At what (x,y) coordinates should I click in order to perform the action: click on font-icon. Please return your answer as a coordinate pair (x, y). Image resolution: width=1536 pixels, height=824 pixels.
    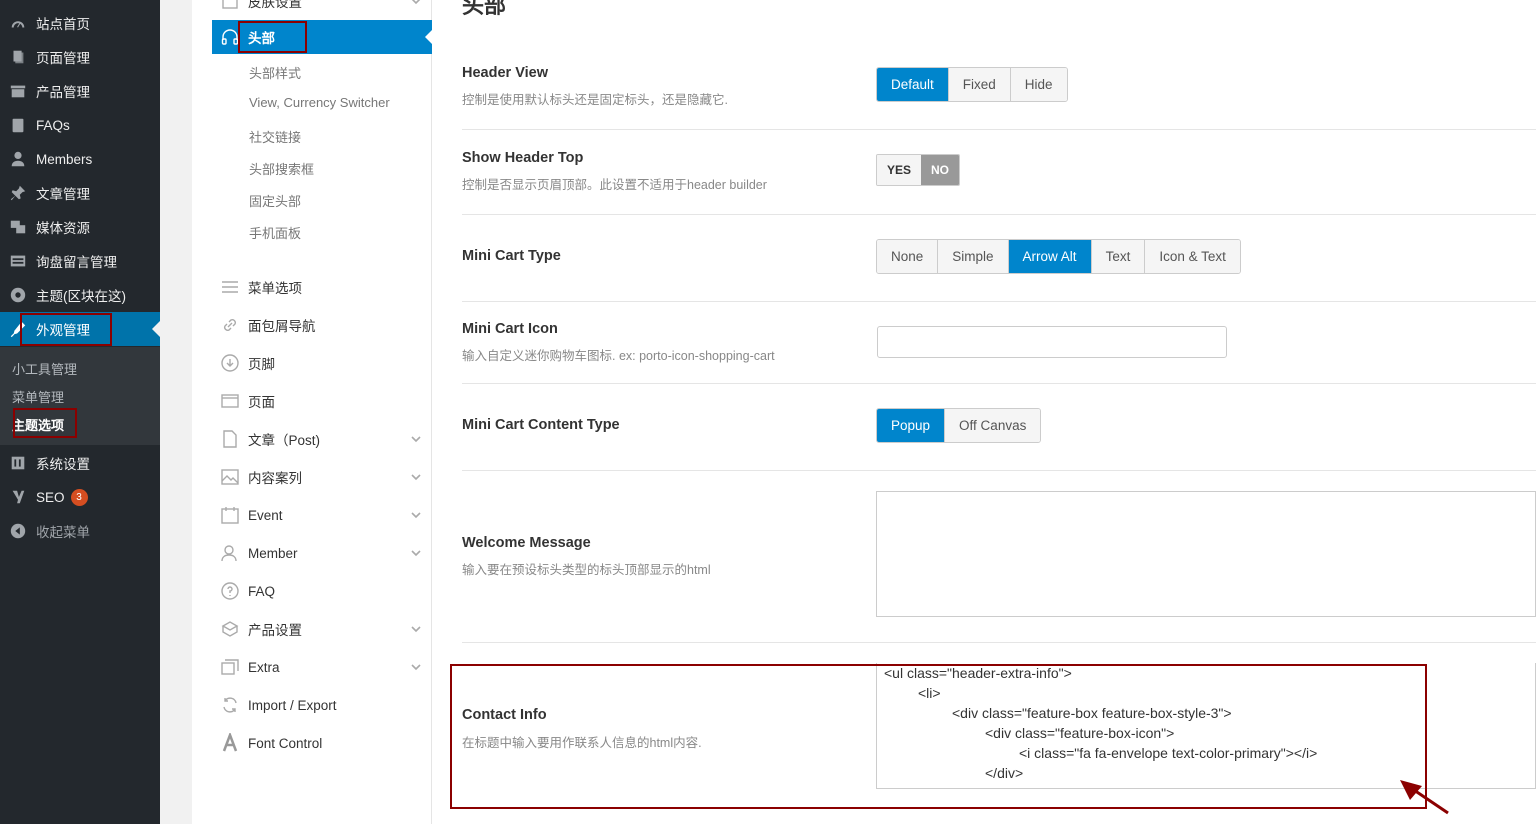
    Looking at the image, I should click on (230, 743).